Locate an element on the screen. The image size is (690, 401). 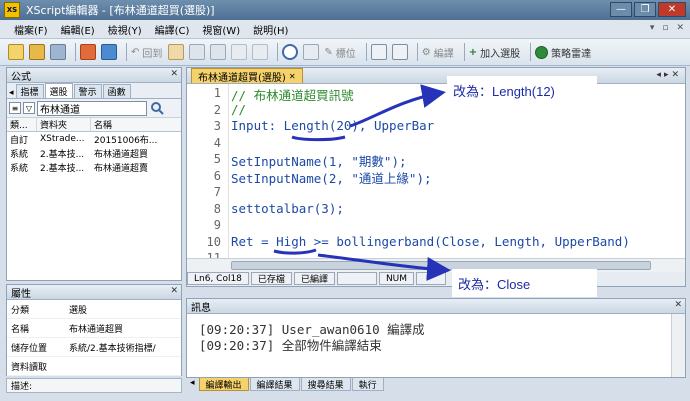
annotation-overlay is located at coordinates (362, 182).